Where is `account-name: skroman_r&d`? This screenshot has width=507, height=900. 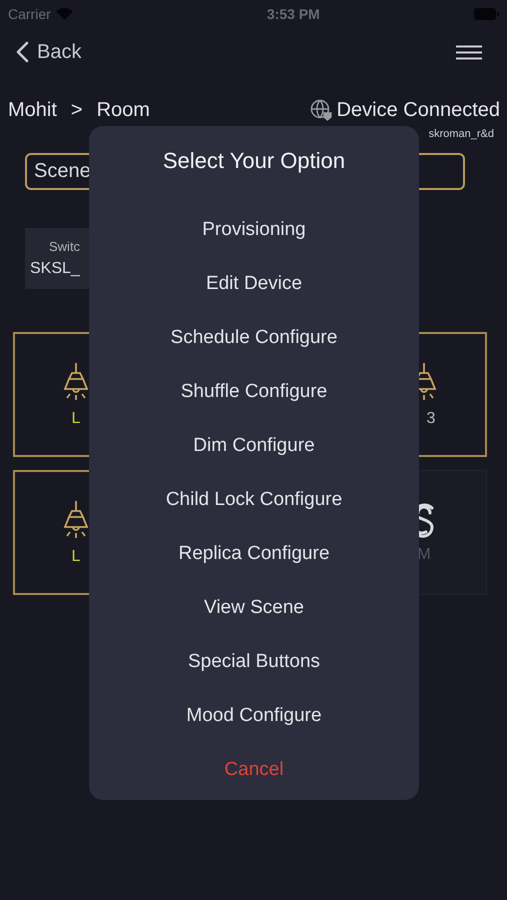
account-name: skroman_r&d is located at coordinates (461, 135).